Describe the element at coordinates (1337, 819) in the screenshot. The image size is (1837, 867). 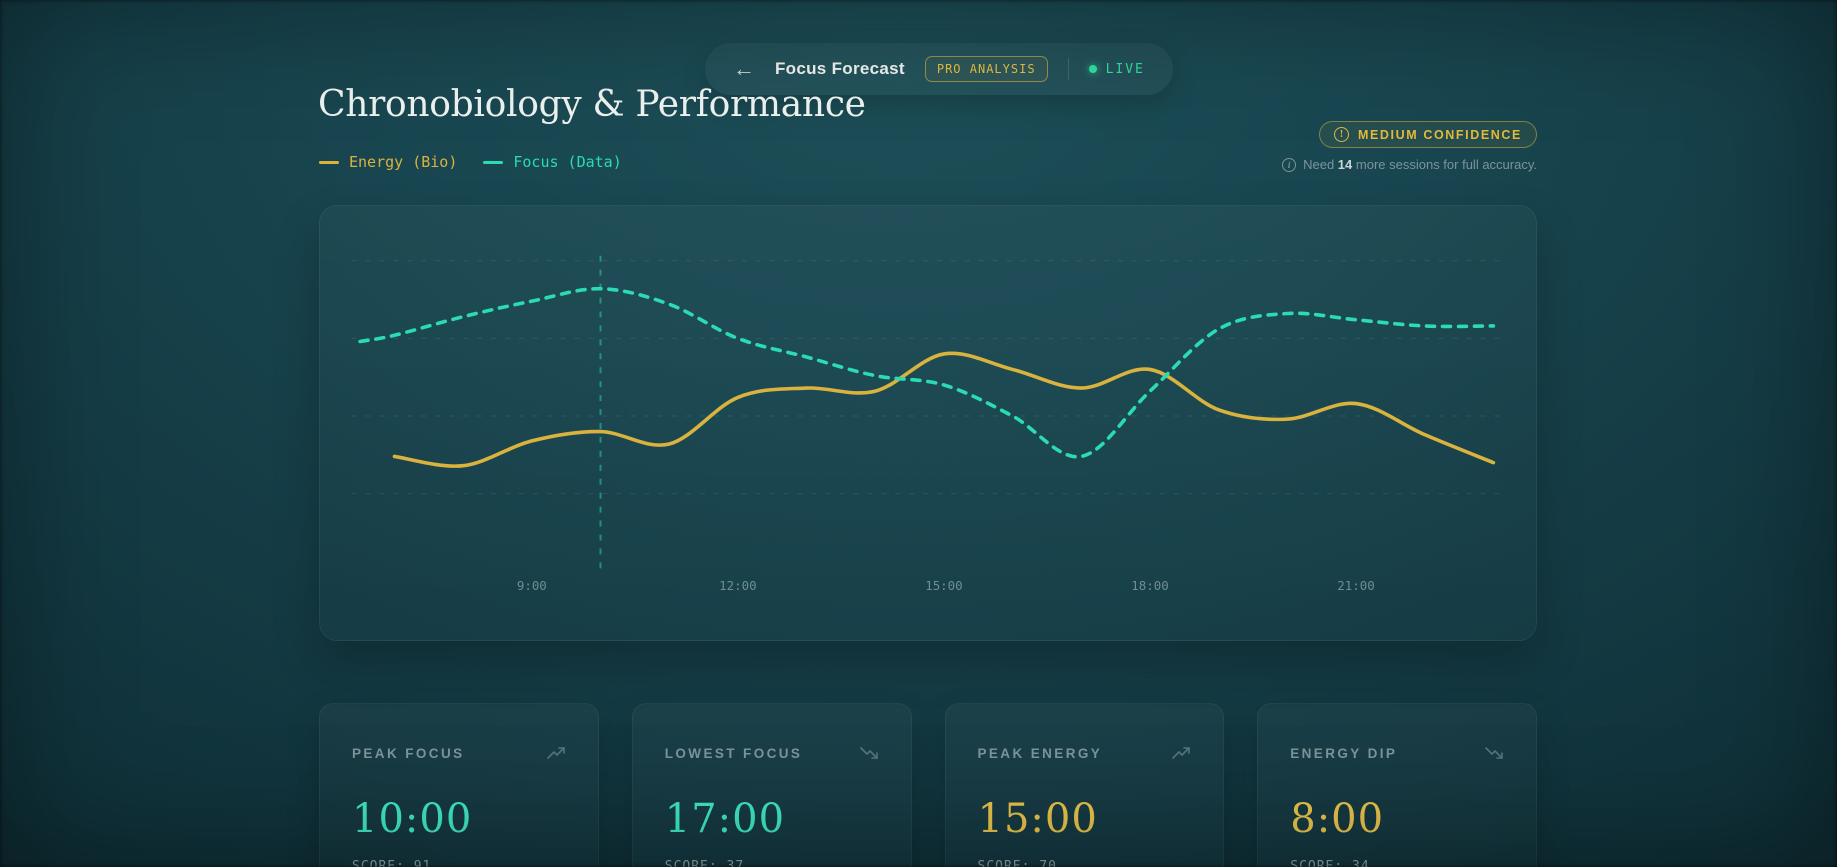
I see `stat-card-time: 8:00` at that location.